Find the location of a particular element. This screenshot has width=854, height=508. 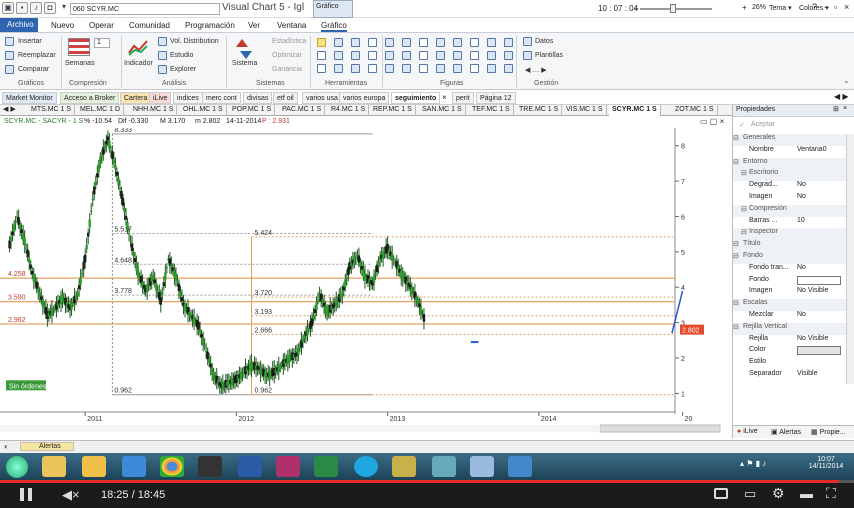

semanas-button: Semanas is located at coordinates (80, 63).